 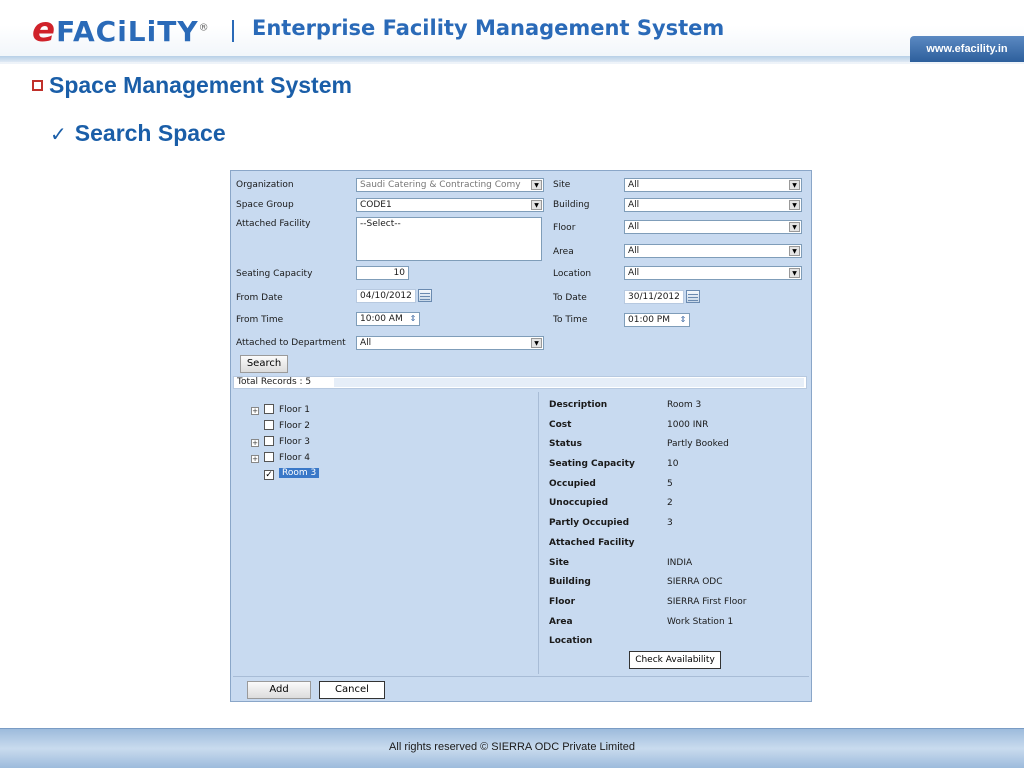 I want to click on checkmark-icon: ✓, so click(x=58, y=134).